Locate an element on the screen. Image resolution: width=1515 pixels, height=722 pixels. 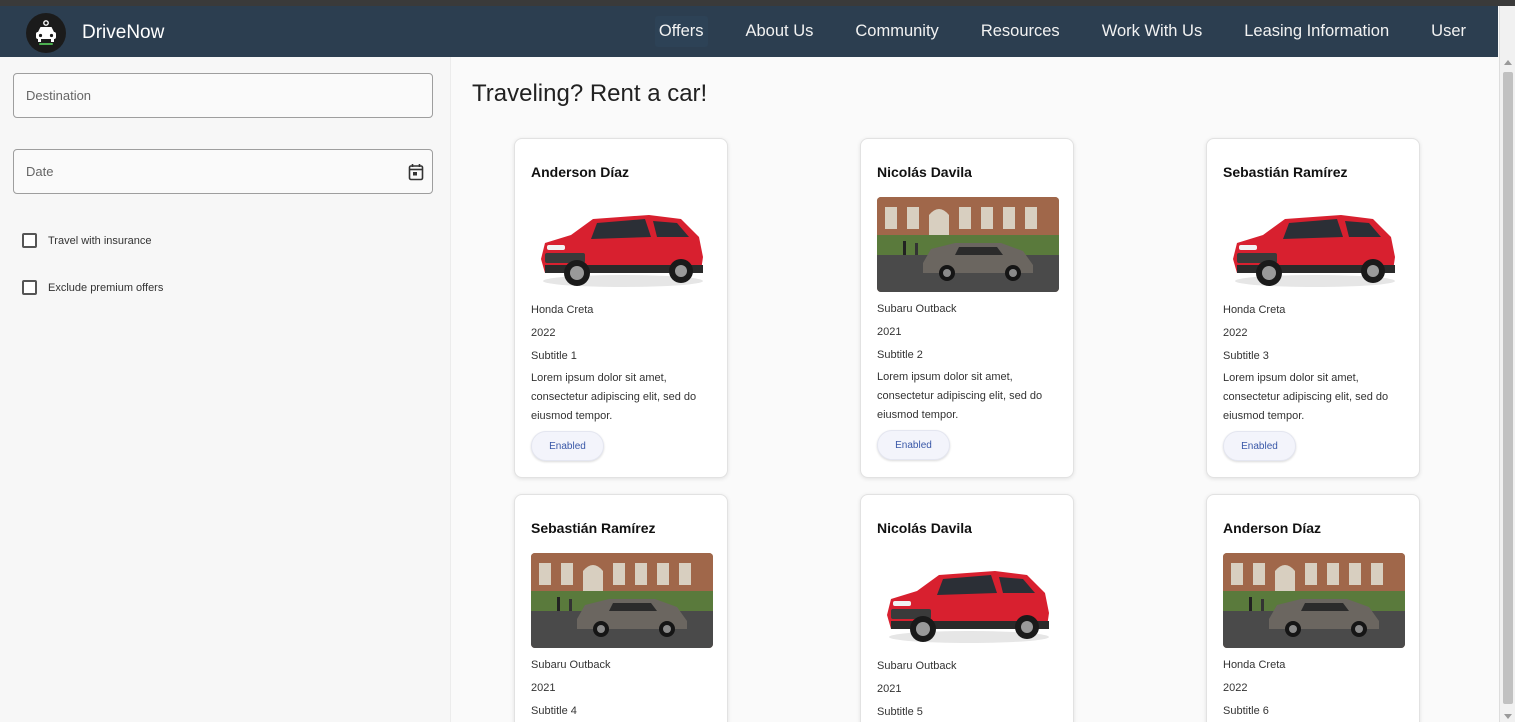
premium-option: Exclude premium offers is located at coordinates (92, 287).